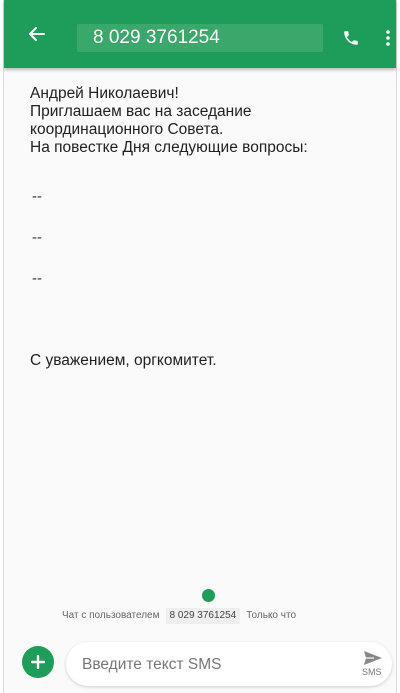 The image size is (400, 693). Describe the element at coordinates (127, 129) in the screenshot. I see `message-line: координационного Совета.` at that location.